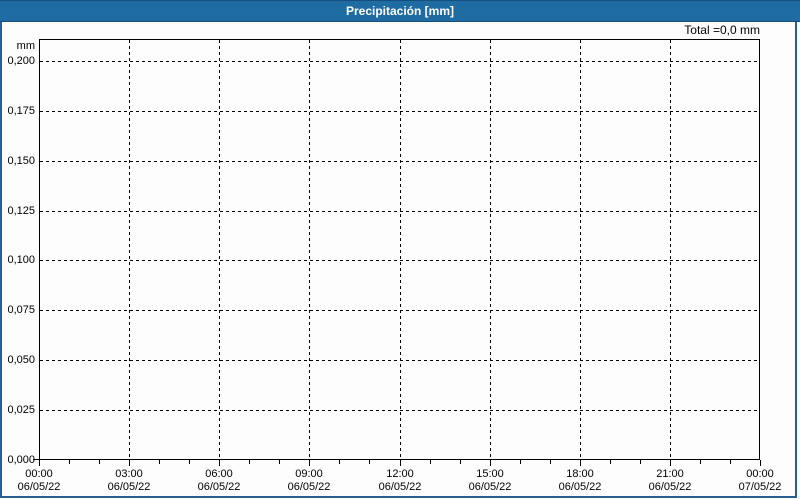 This screenshot has height=500, width=800. Describe the element at coordinates (21, 111) in the screenshot. I see `y-tick-label: 0,175` at that location.